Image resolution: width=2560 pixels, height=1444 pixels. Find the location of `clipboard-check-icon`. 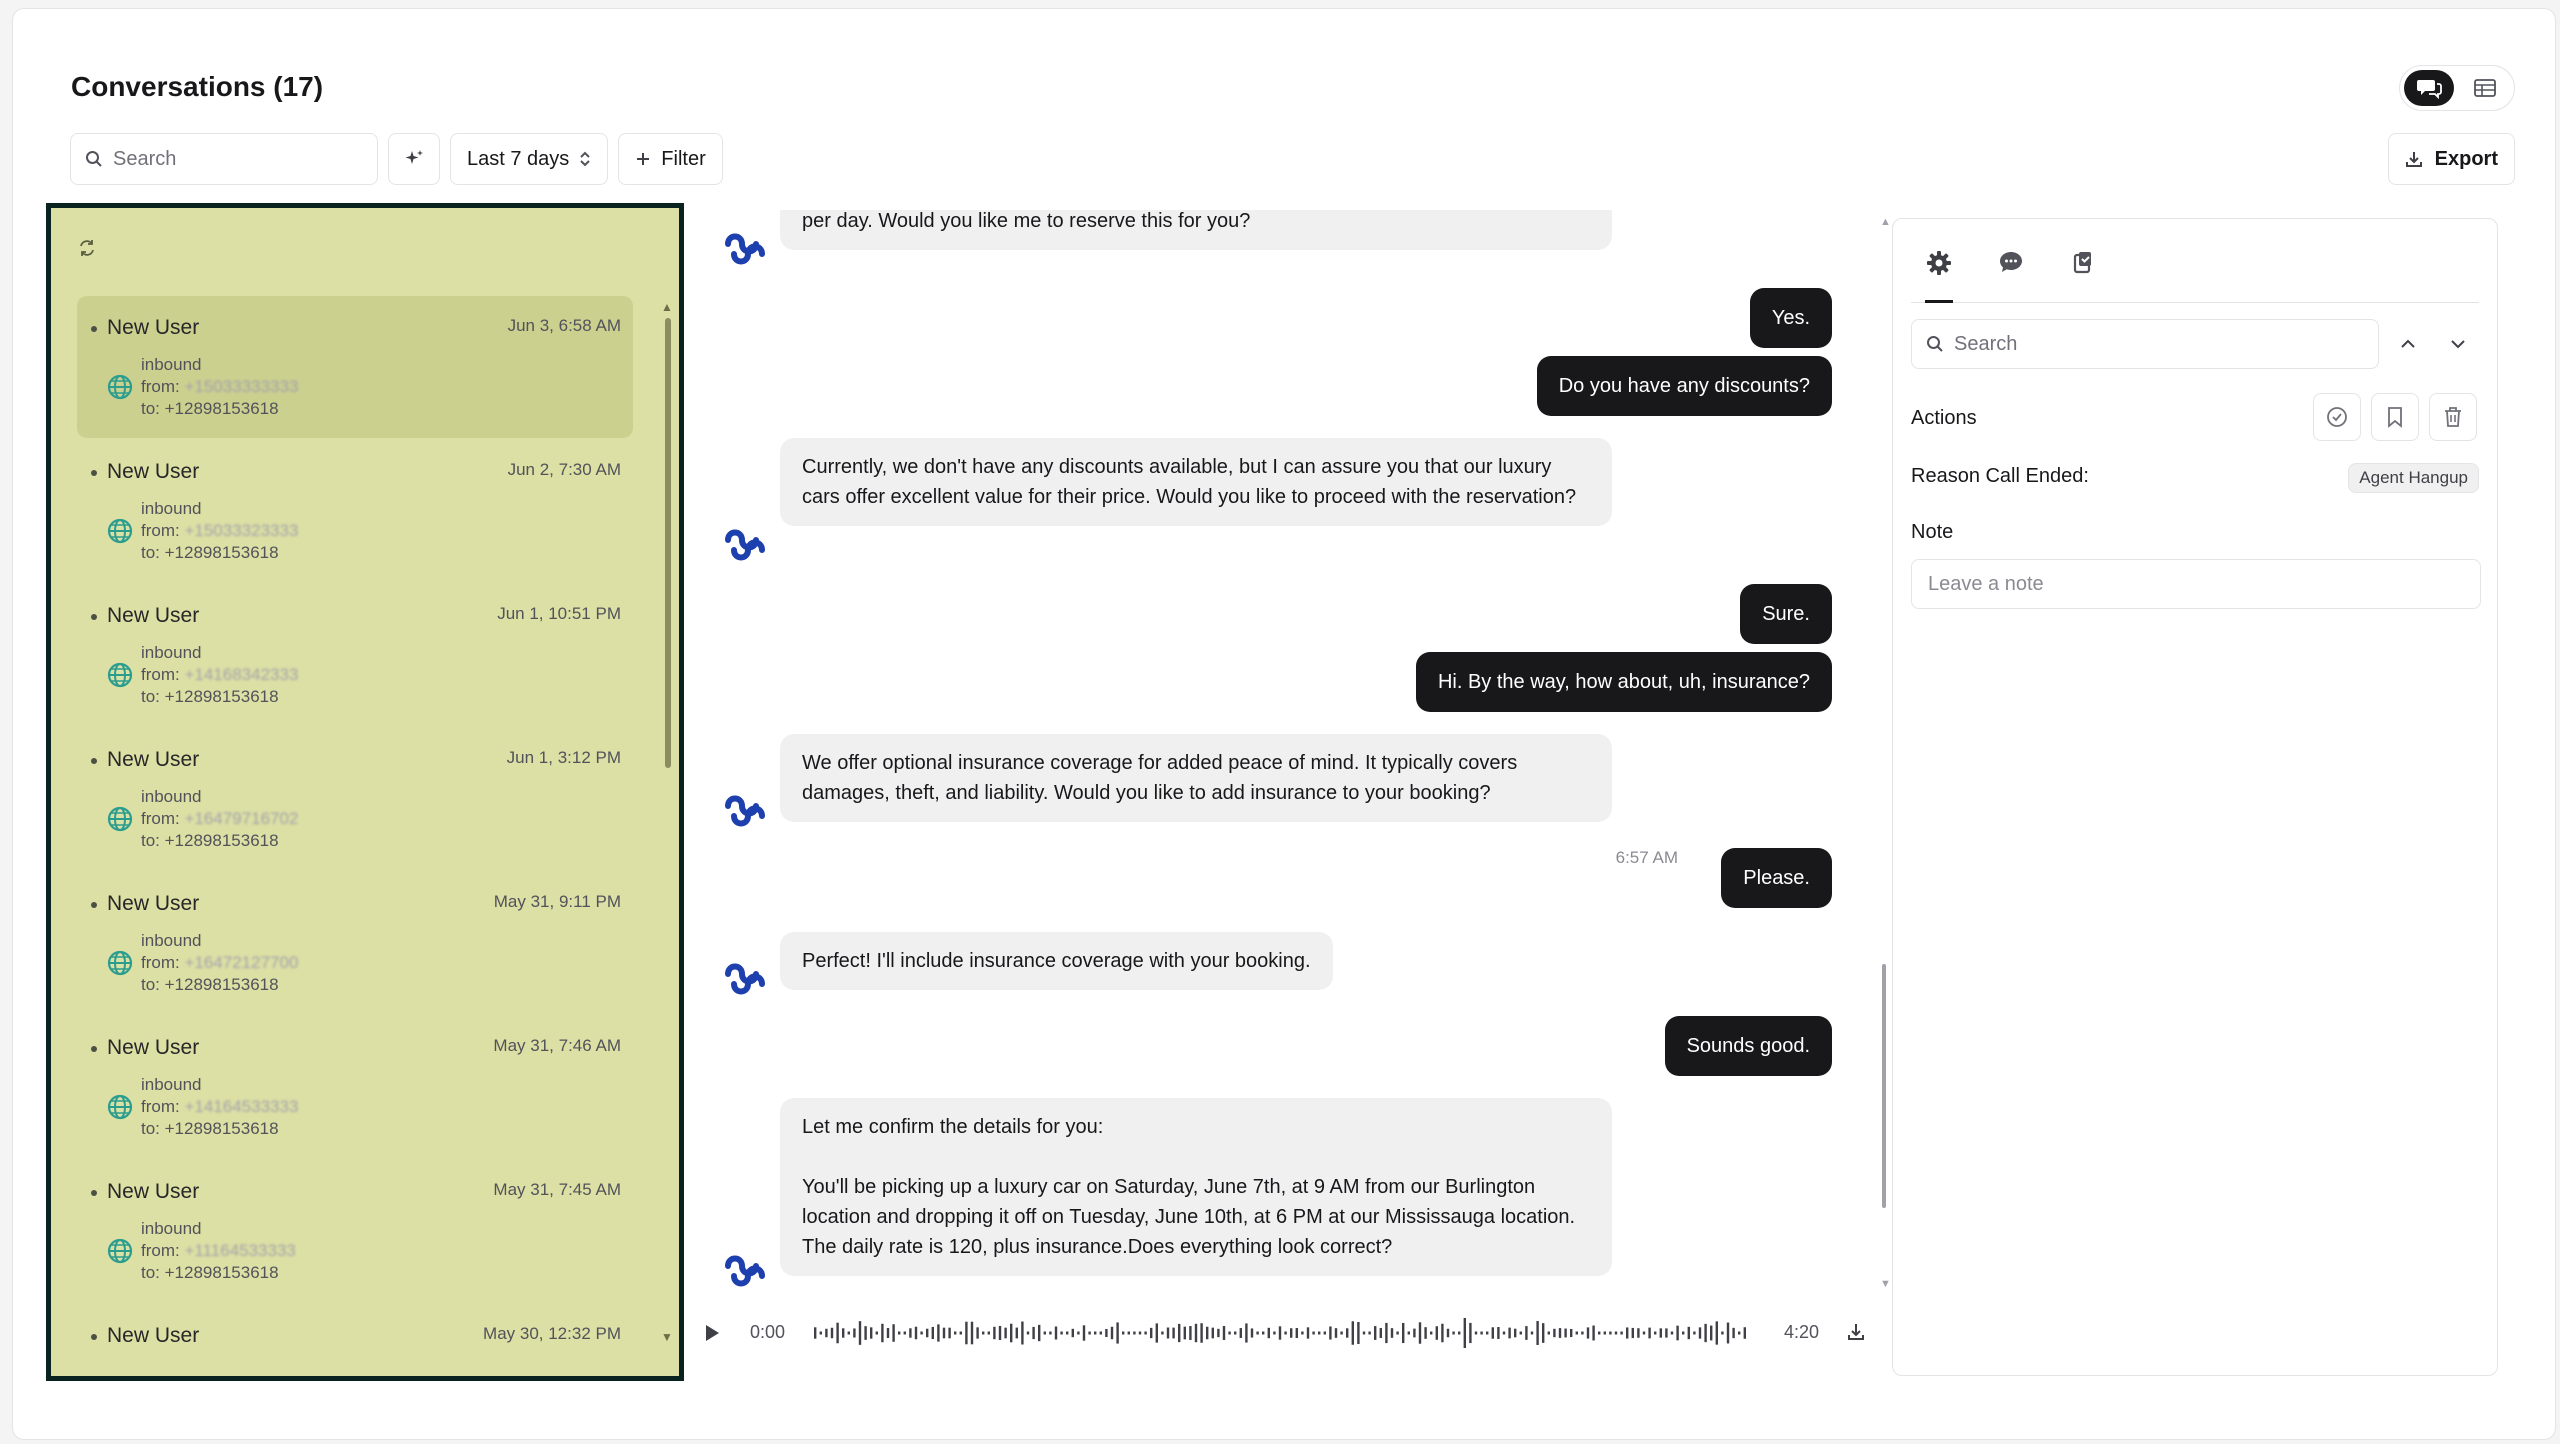

clipboard-check-icon is located at coordinates (2082, 263).